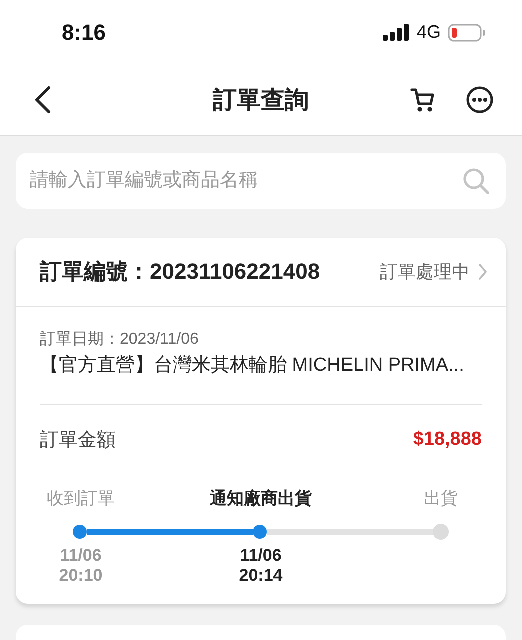 The width and height of the screenshot is (522, 640). I want to click on amount-label: 訂單金額, so click(78, 441).